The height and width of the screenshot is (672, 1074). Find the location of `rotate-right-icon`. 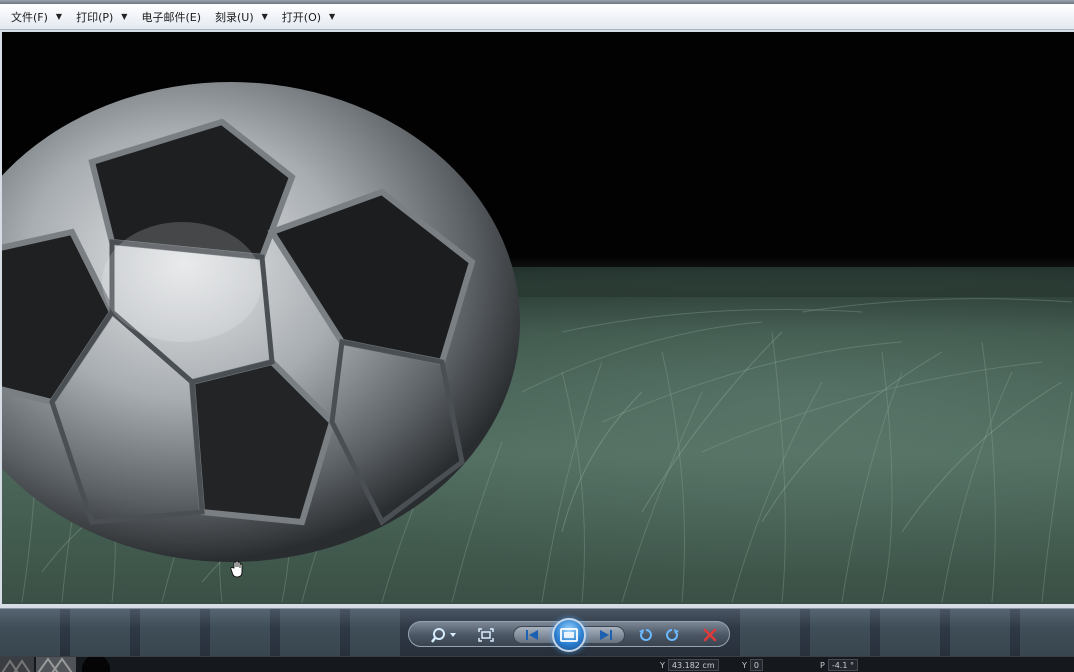

rotate-right-icon is located at coordinates (672, 635).